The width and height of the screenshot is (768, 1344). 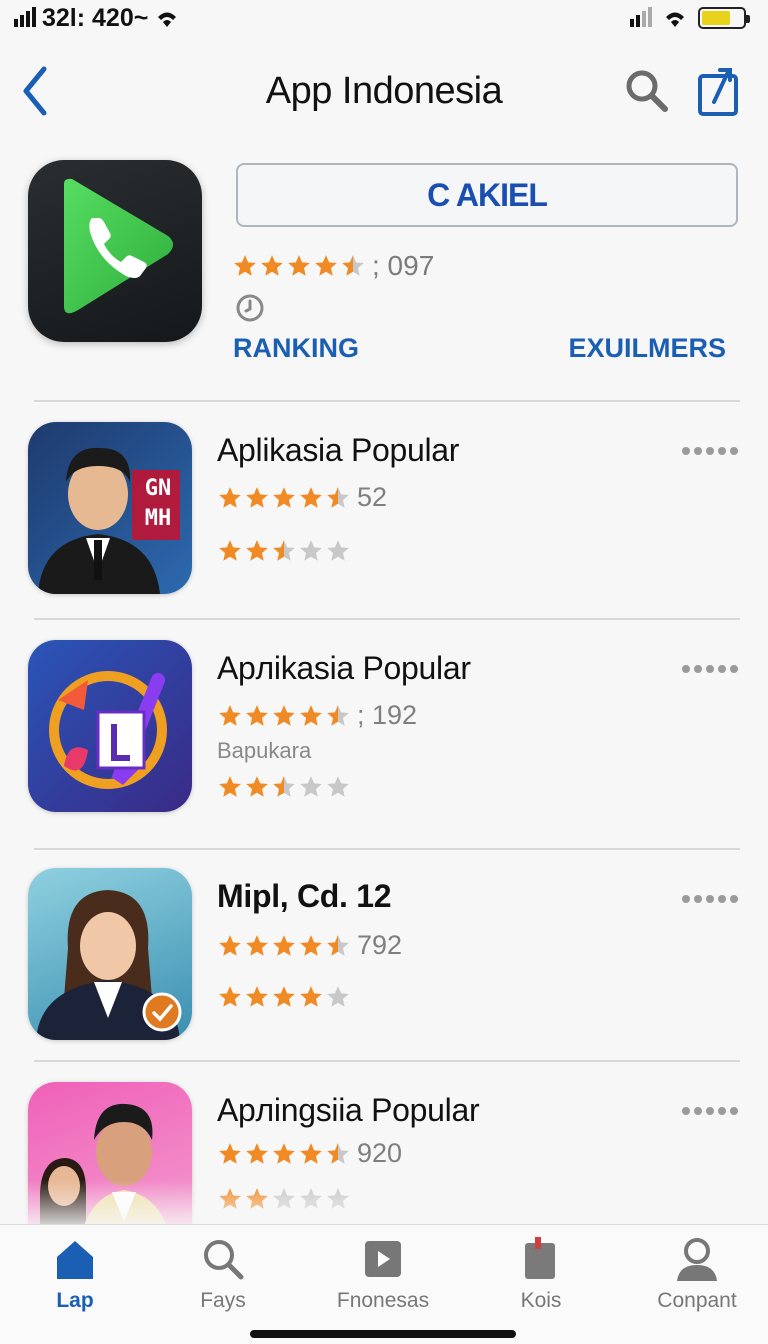 I want to click on app-title: Aplikasia Popular, so click(x=338, y=450).